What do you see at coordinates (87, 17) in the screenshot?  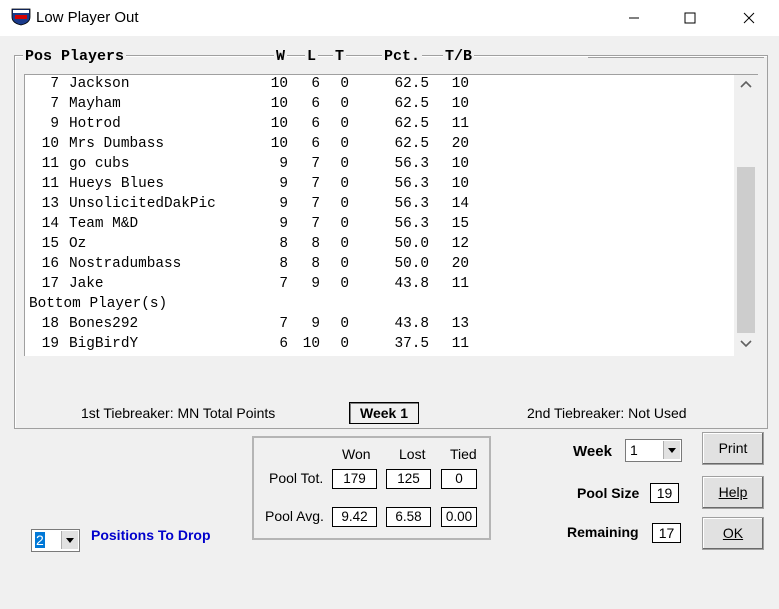 I see `window-title: Low Player Out` at bounding box center [87, 17].